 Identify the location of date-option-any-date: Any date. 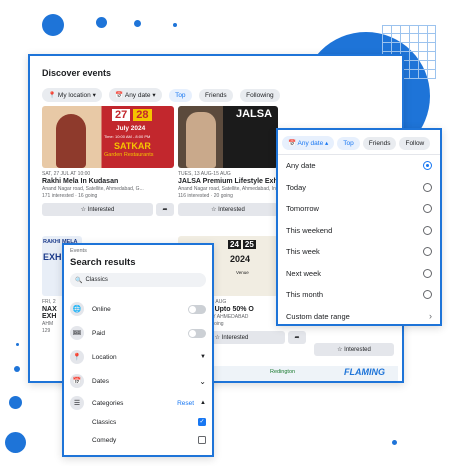
(359, 166).